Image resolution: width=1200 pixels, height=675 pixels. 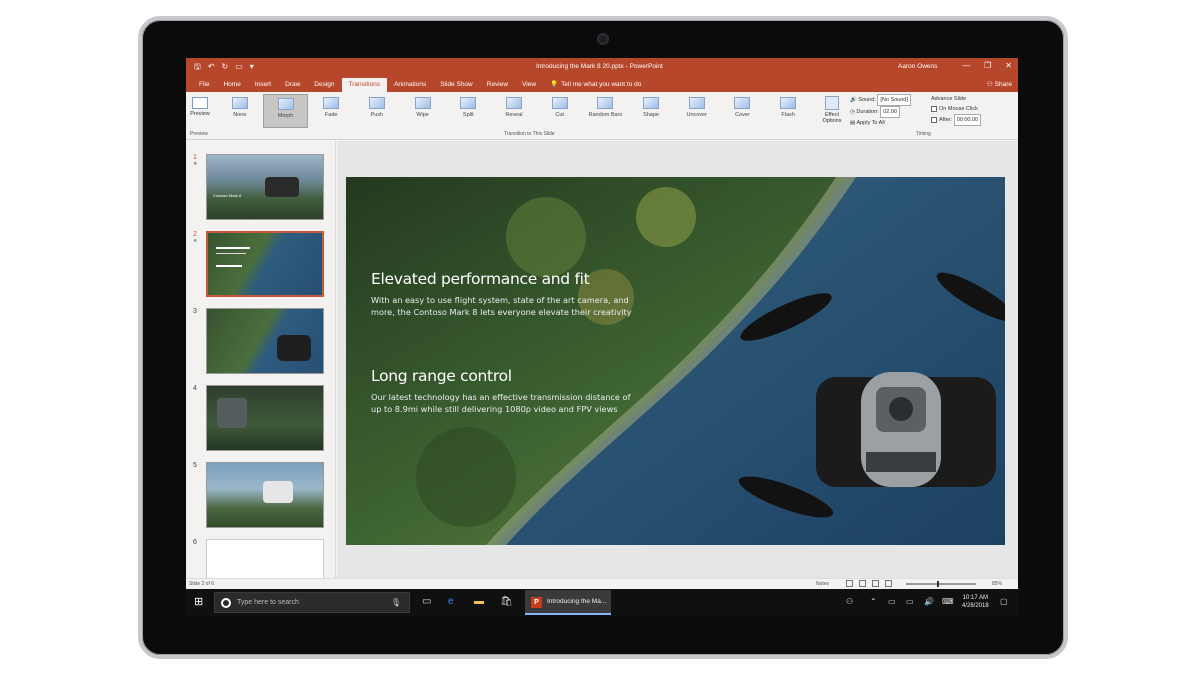 I want to click on duration-input: 02.00, so click(x=890, y=112).